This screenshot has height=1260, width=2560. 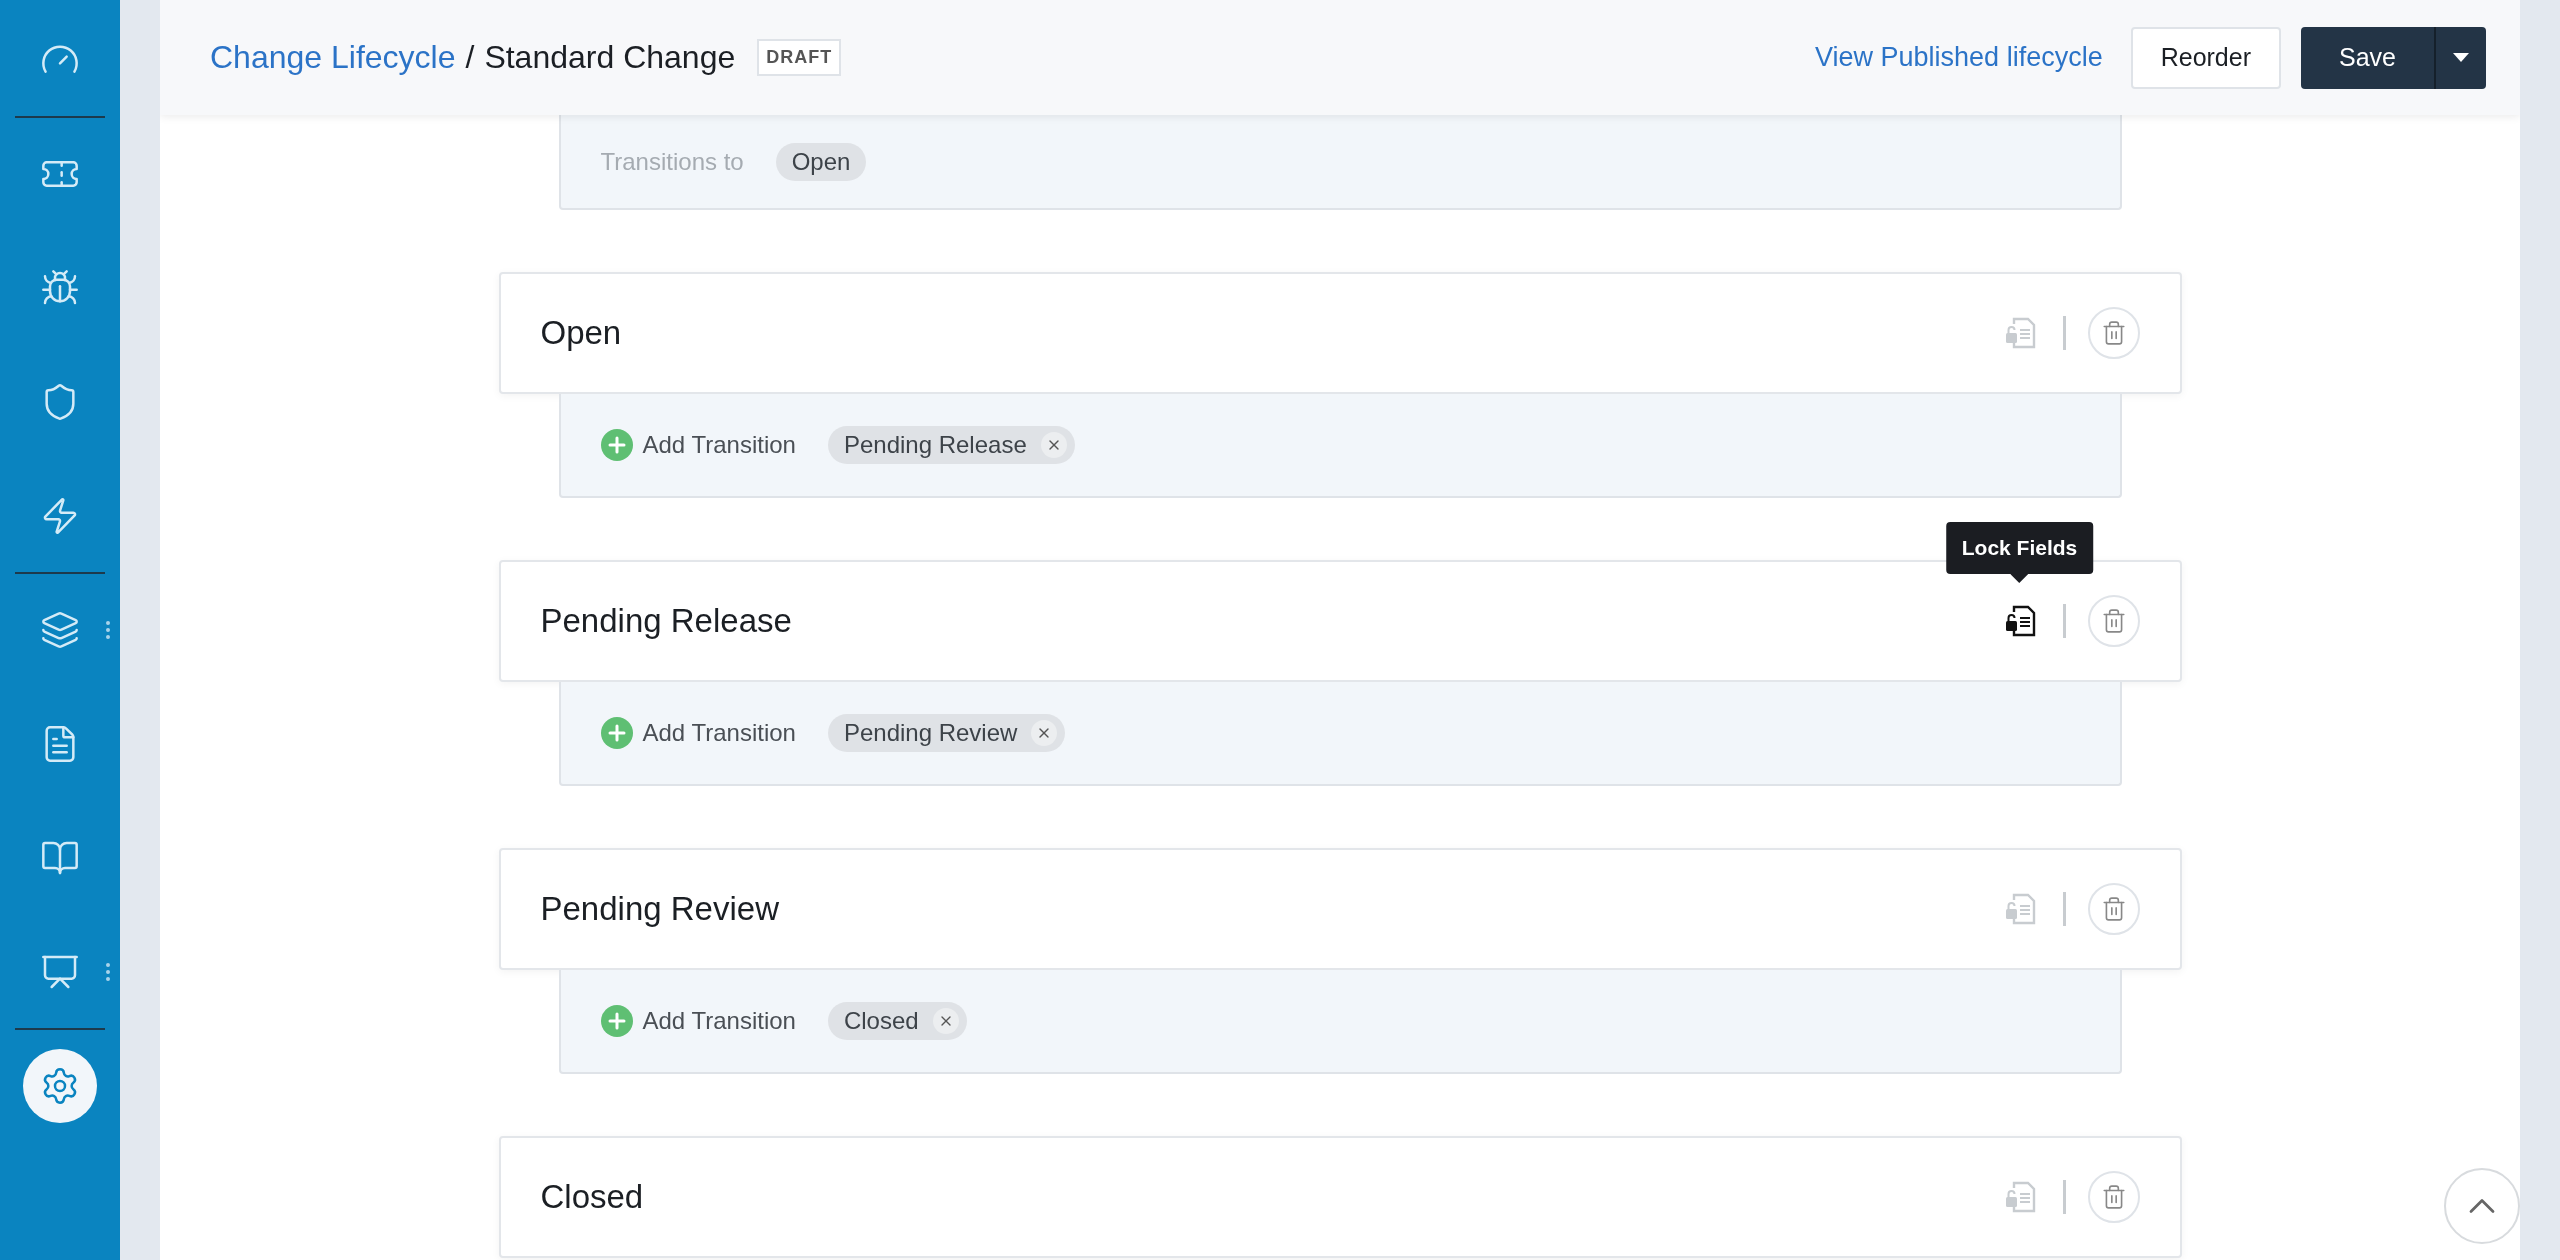 I want to click on state-name: Pending Release, so click(x=666, y=621).